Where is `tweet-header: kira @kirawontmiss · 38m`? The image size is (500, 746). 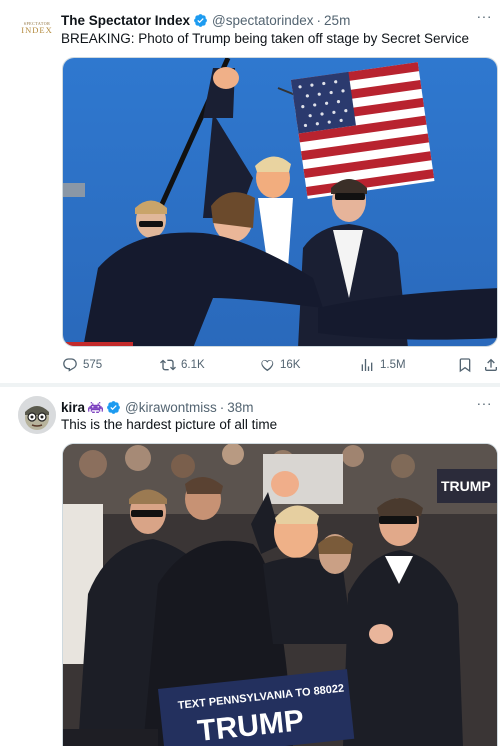 tweet-header: kira @kirawontmiss · 38m is located at coordinates (157, 407).